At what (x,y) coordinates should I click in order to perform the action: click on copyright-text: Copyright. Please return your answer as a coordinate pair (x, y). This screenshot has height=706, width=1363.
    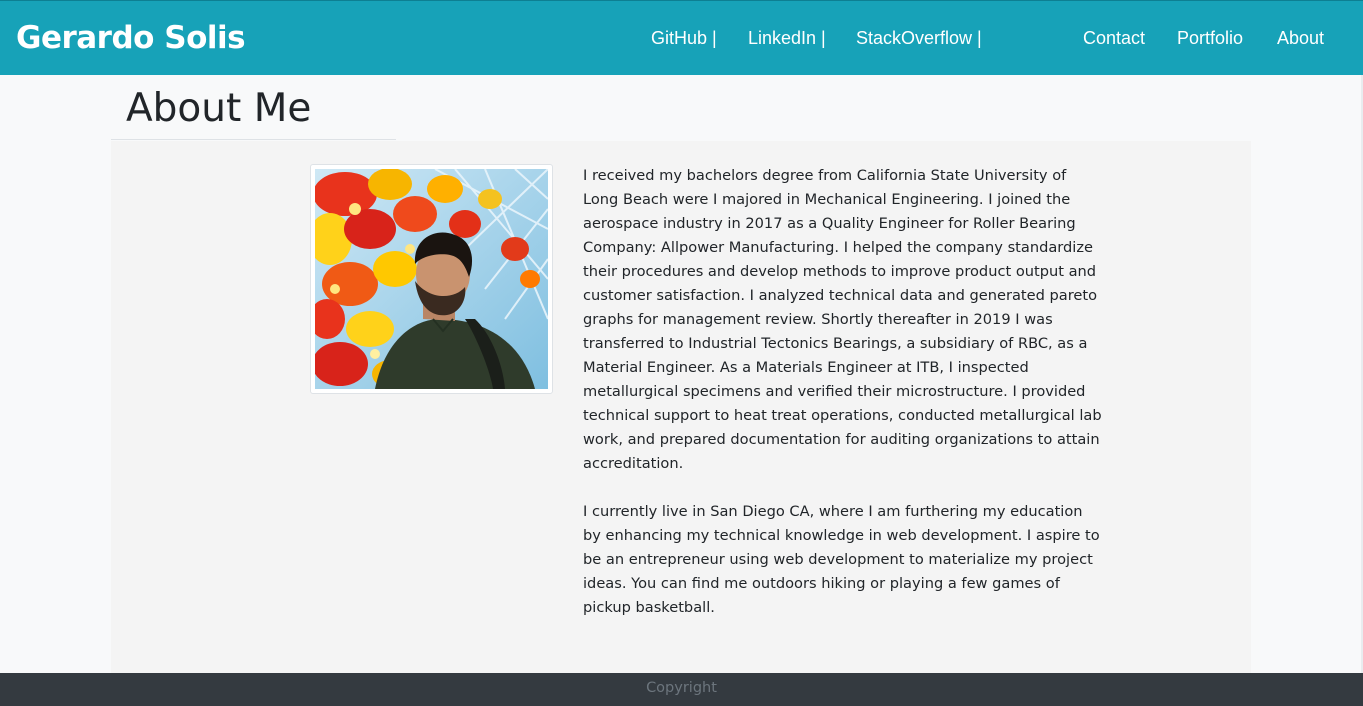
    Looking at the image, I should click on (681, 688).